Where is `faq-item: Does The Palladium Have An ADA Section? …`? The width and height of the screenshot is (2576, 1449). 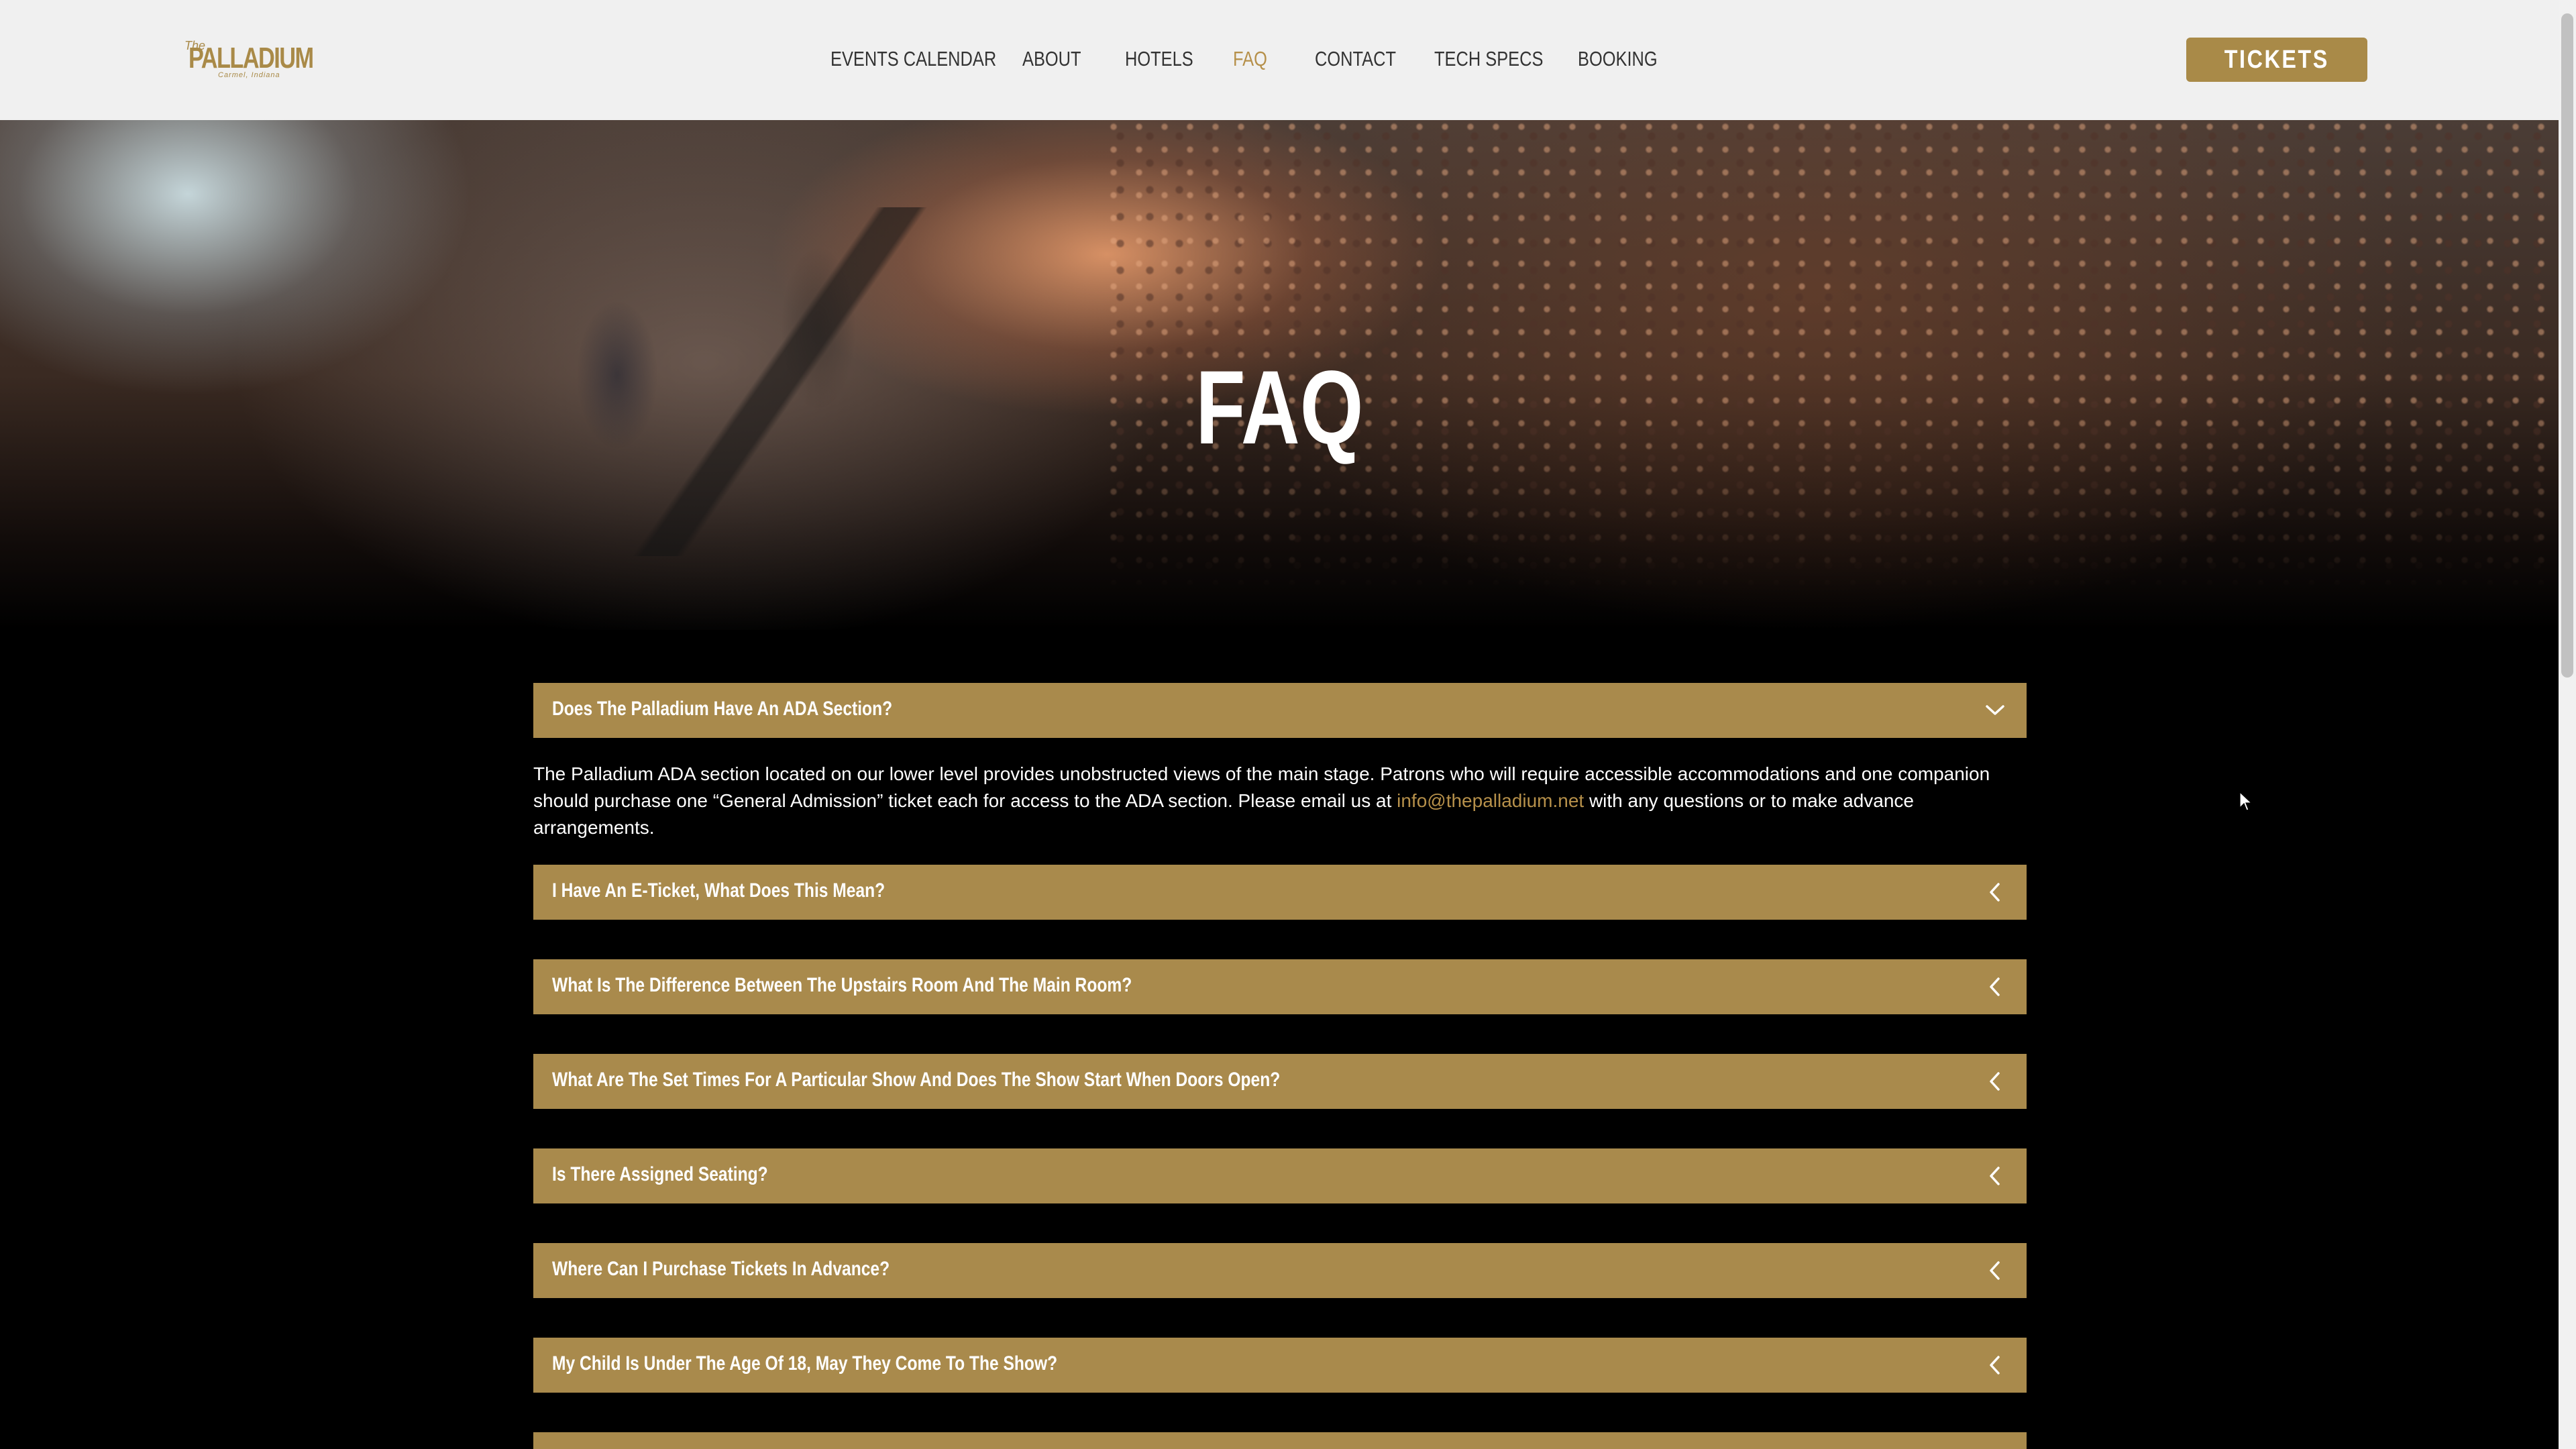
faq-item: Does The Palladium Have An ADA Section? … is located at coordinates (1280, 762).